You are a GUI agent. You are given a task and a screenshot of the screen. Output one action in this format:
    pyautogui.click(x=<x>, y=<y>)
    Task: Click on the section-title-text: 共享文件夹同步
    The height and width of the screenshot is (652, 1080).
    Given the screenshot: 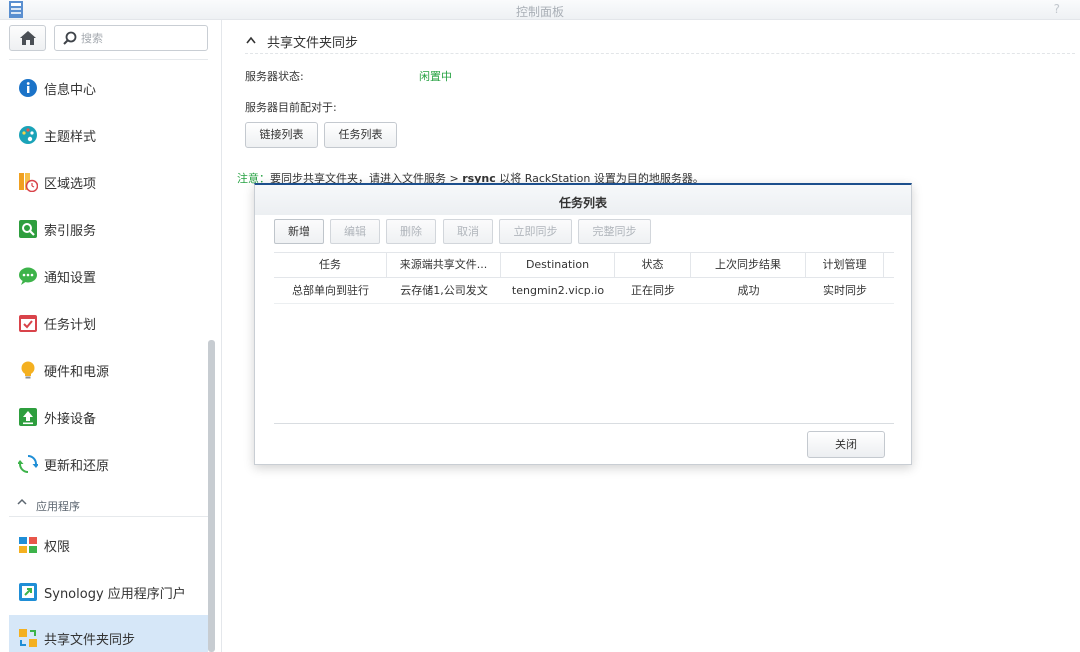 What is the action you would take?
    pyautogui.click(x=313, y=43)
    